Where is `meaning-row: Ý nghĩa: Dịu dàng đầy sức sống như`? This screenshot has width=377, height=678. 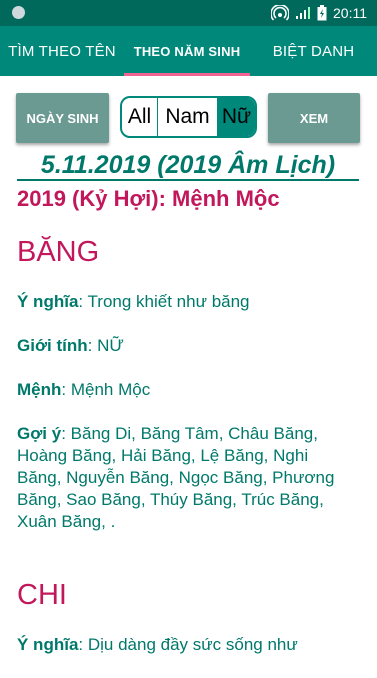 meaning-row: Ý nghĩa: Dịu dàng đầy sức sống như is located at coordinates (187, 645).